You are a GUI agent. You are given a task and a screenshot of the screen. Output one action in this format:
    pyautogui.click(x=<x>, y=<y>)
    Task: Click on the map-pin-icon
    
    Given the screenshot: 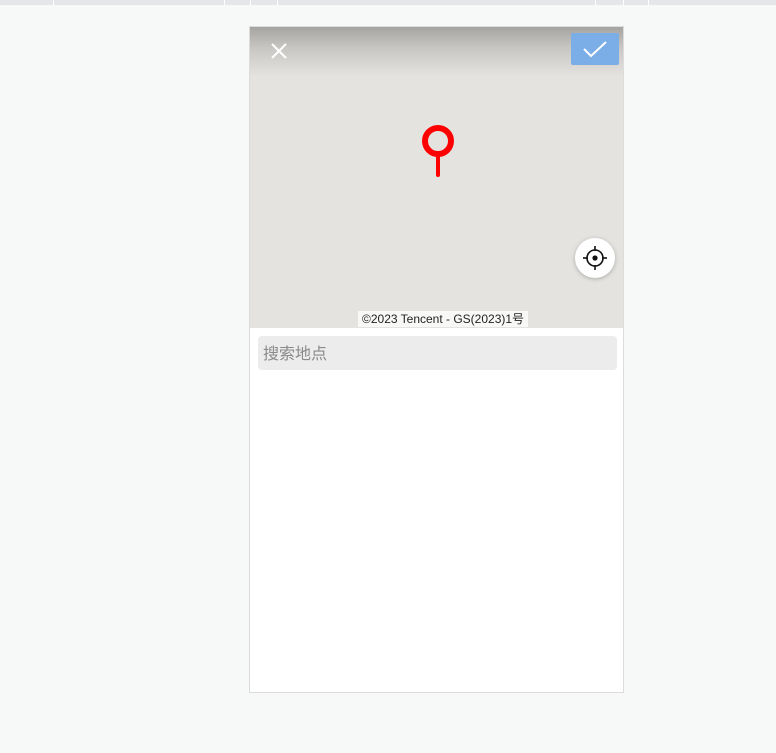 What is the action you would take?
    pyautogui.click(x=438, y=151)
    